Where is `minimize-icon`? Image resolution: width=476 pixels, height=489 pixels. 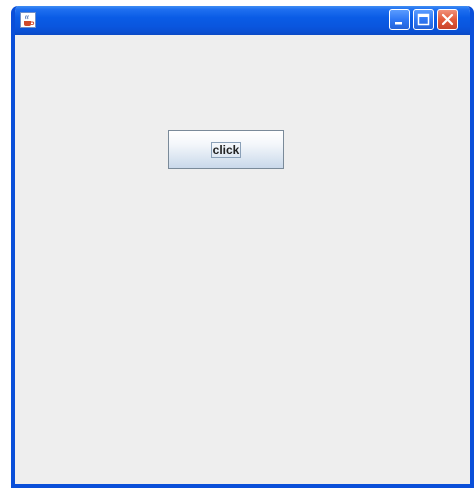
minimize-icon is located at coordinates (398, 23).